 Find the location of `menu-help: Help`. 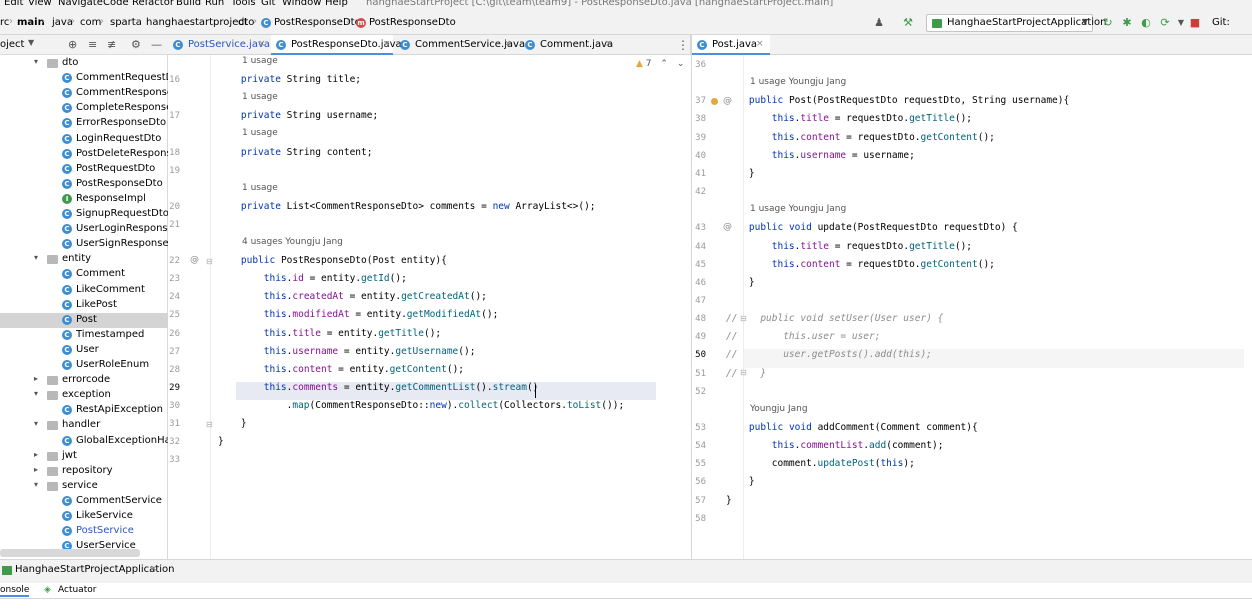

menu-help: Help is located at coordinates (336, 4).